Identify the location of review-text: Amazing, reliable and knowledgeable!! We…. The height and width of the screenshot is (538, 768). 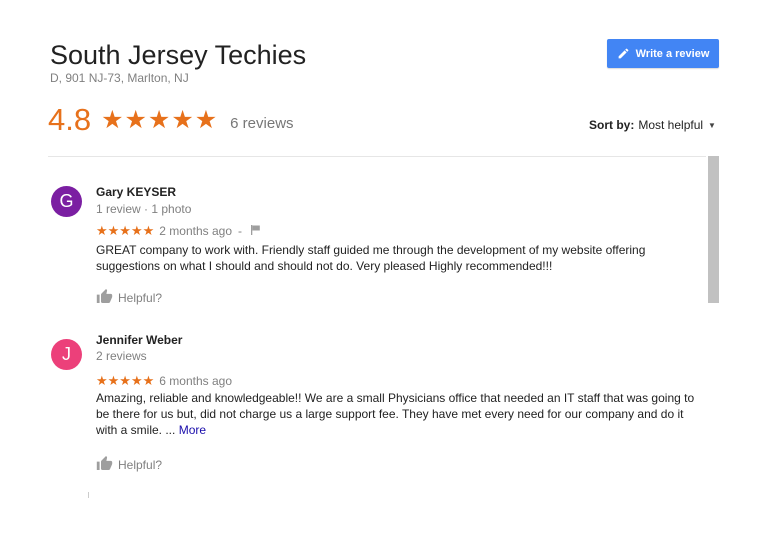
(401, 414).